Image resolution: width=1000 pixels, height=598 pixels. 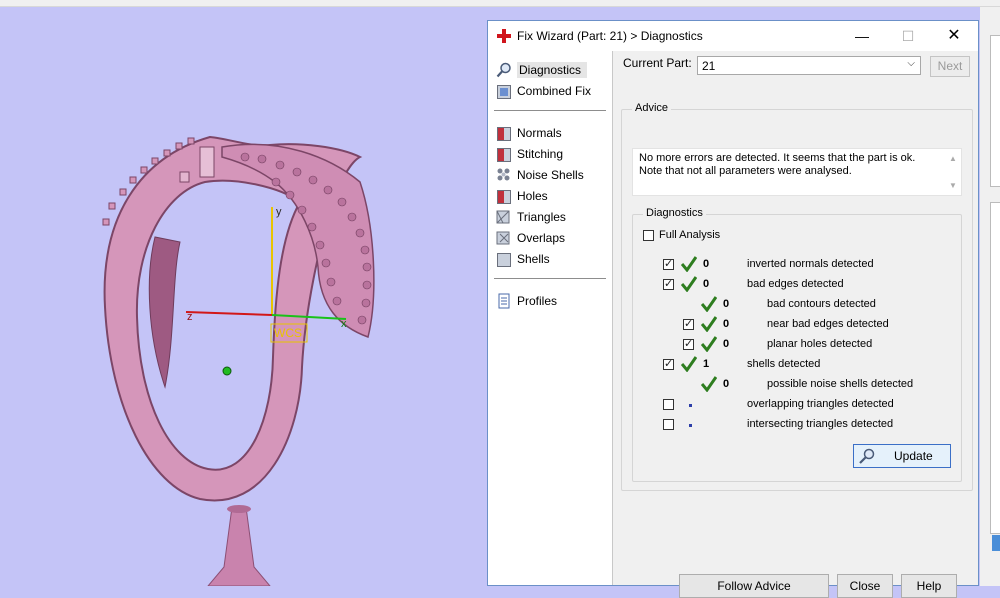 I want to click on near-bad-edges-checkbox, so click(x=688, y=323).